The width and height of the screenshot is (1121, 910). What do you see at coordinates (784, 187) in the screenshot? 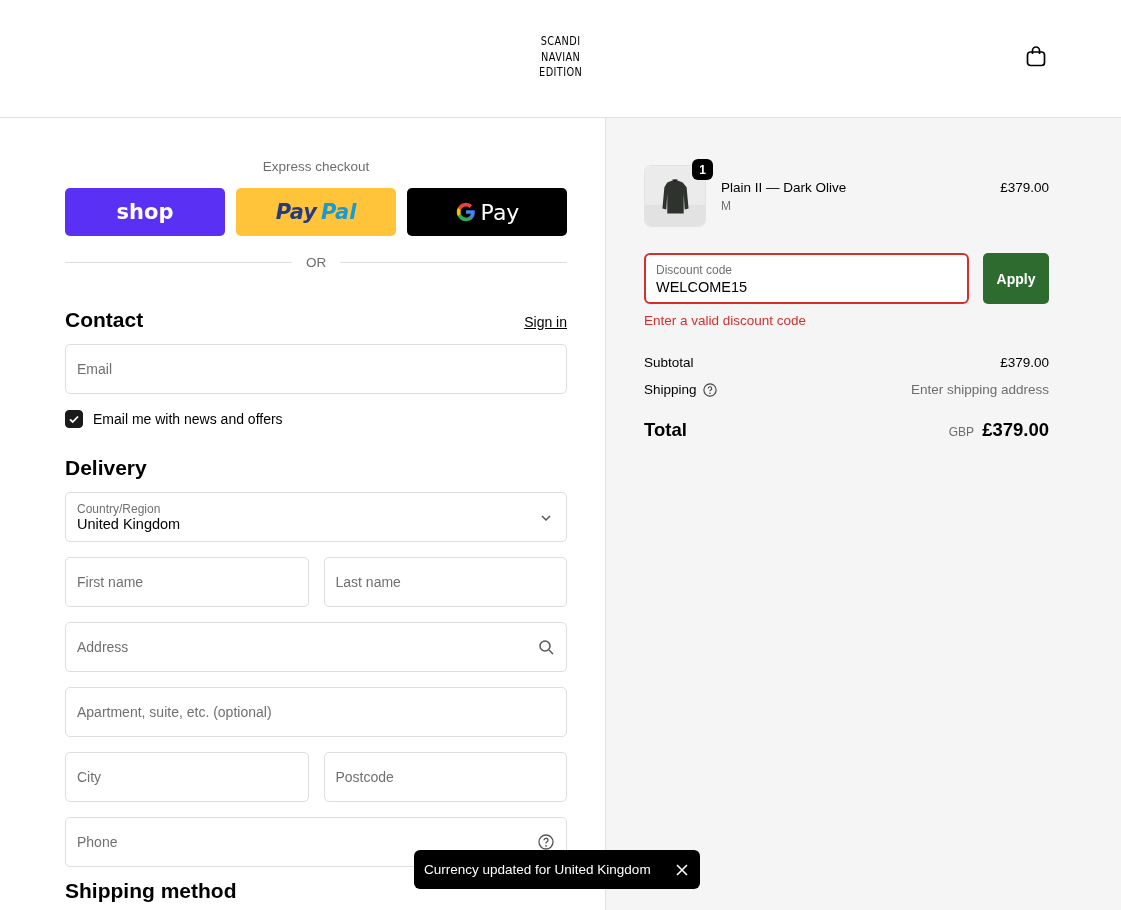
I see `product-name: Plain II — Dark Olive` at bounding box center [784, 187].